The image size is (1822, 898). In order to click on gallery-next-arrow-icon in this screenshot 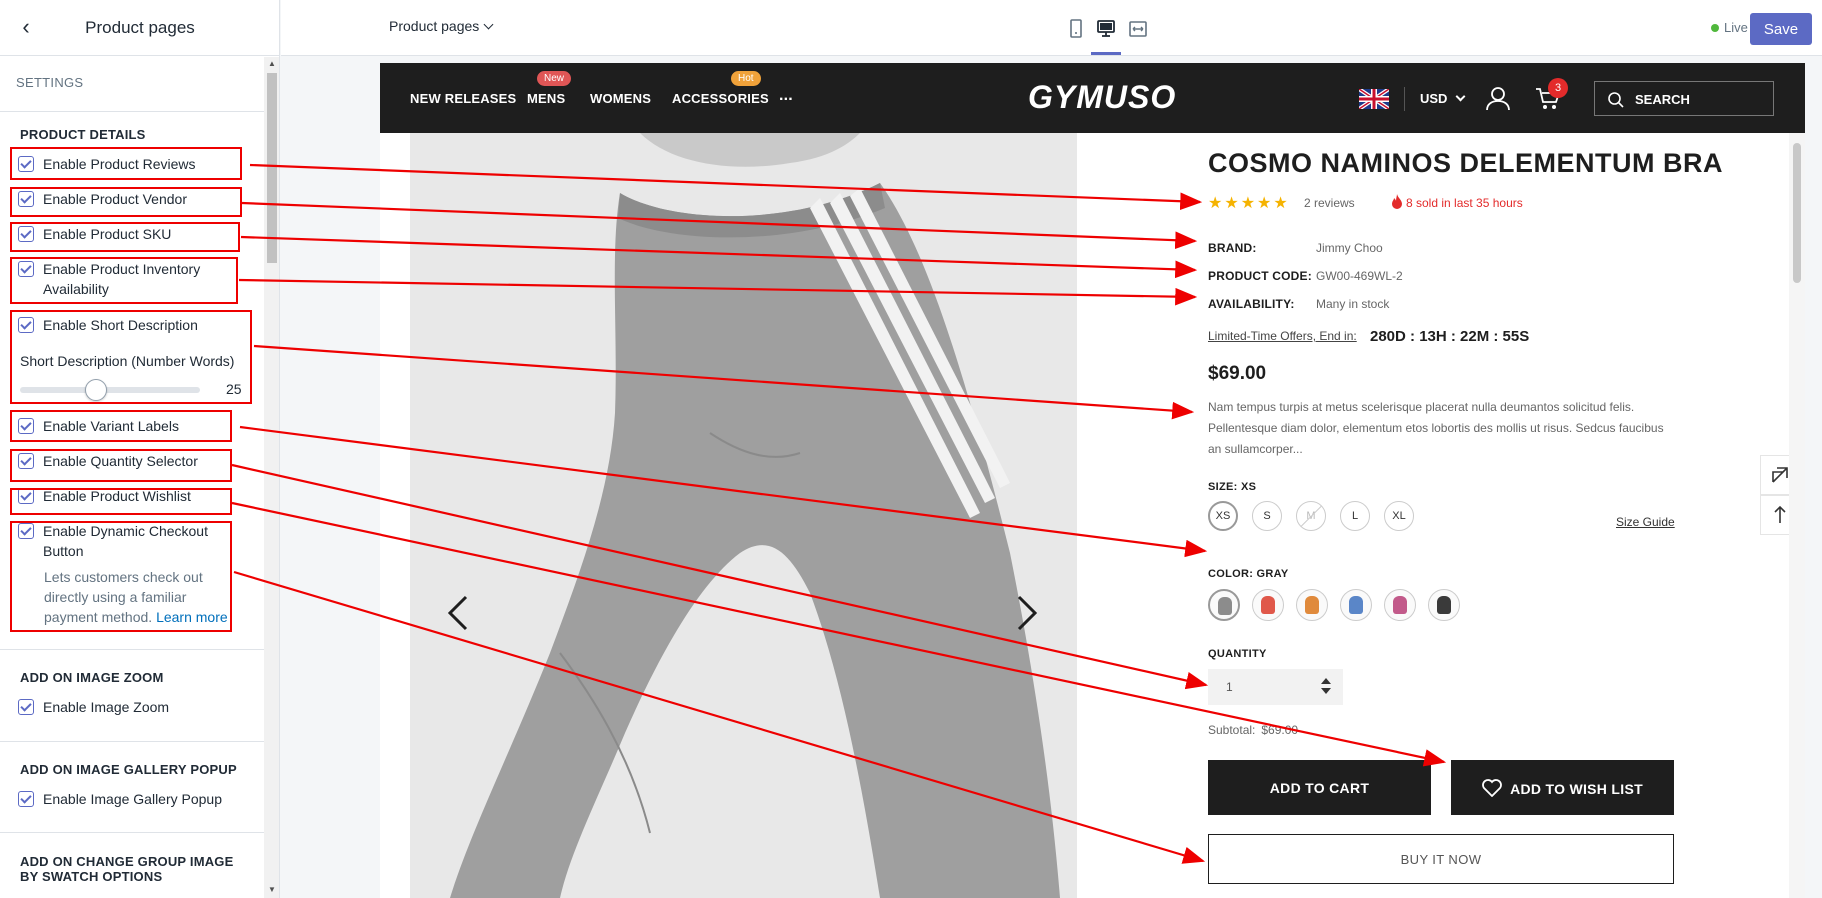, I will do `click(1027, 613)`.